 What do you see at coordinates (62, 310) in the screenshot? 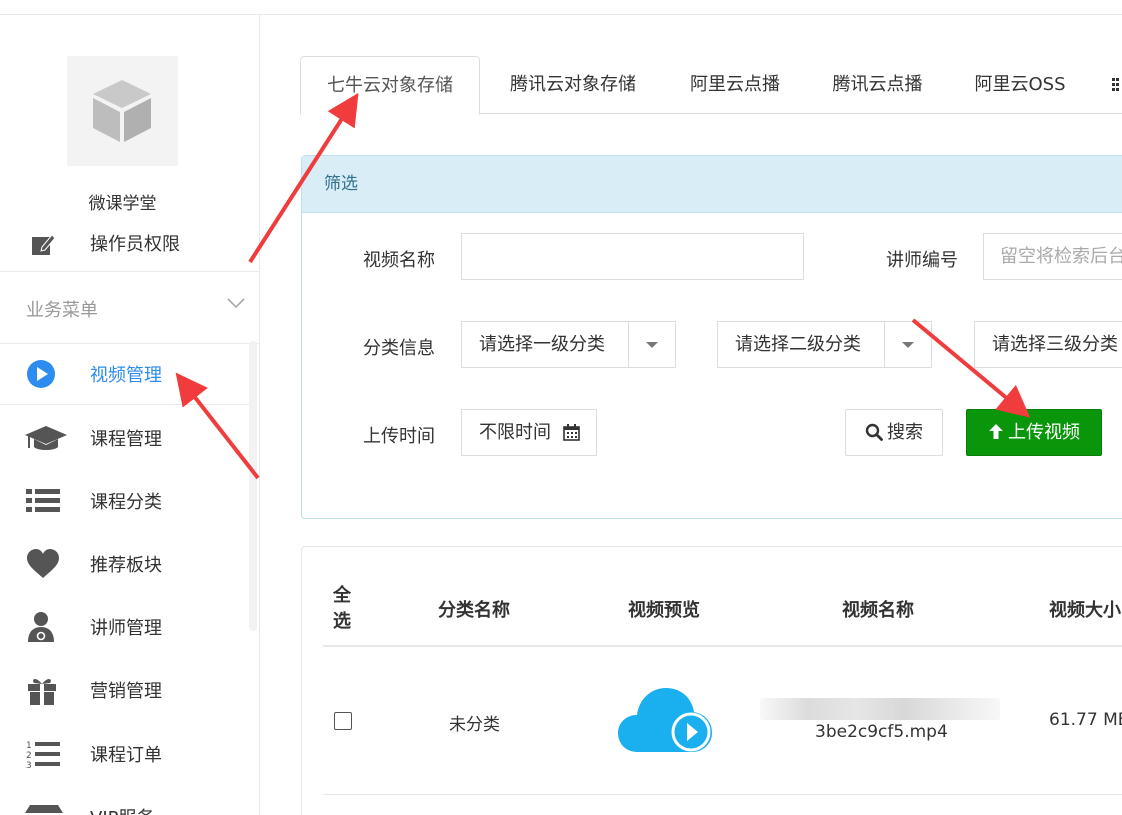
I see `section-label: 业务菜单` at bounding box center [62, 310].